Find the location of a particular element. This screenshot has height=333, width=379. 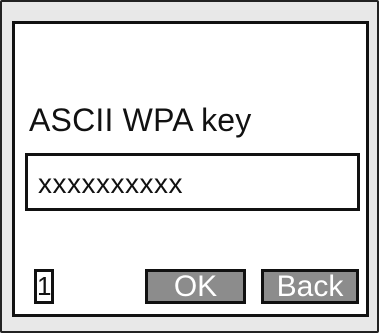

back-button: Back is located at coordinates (310, 286).